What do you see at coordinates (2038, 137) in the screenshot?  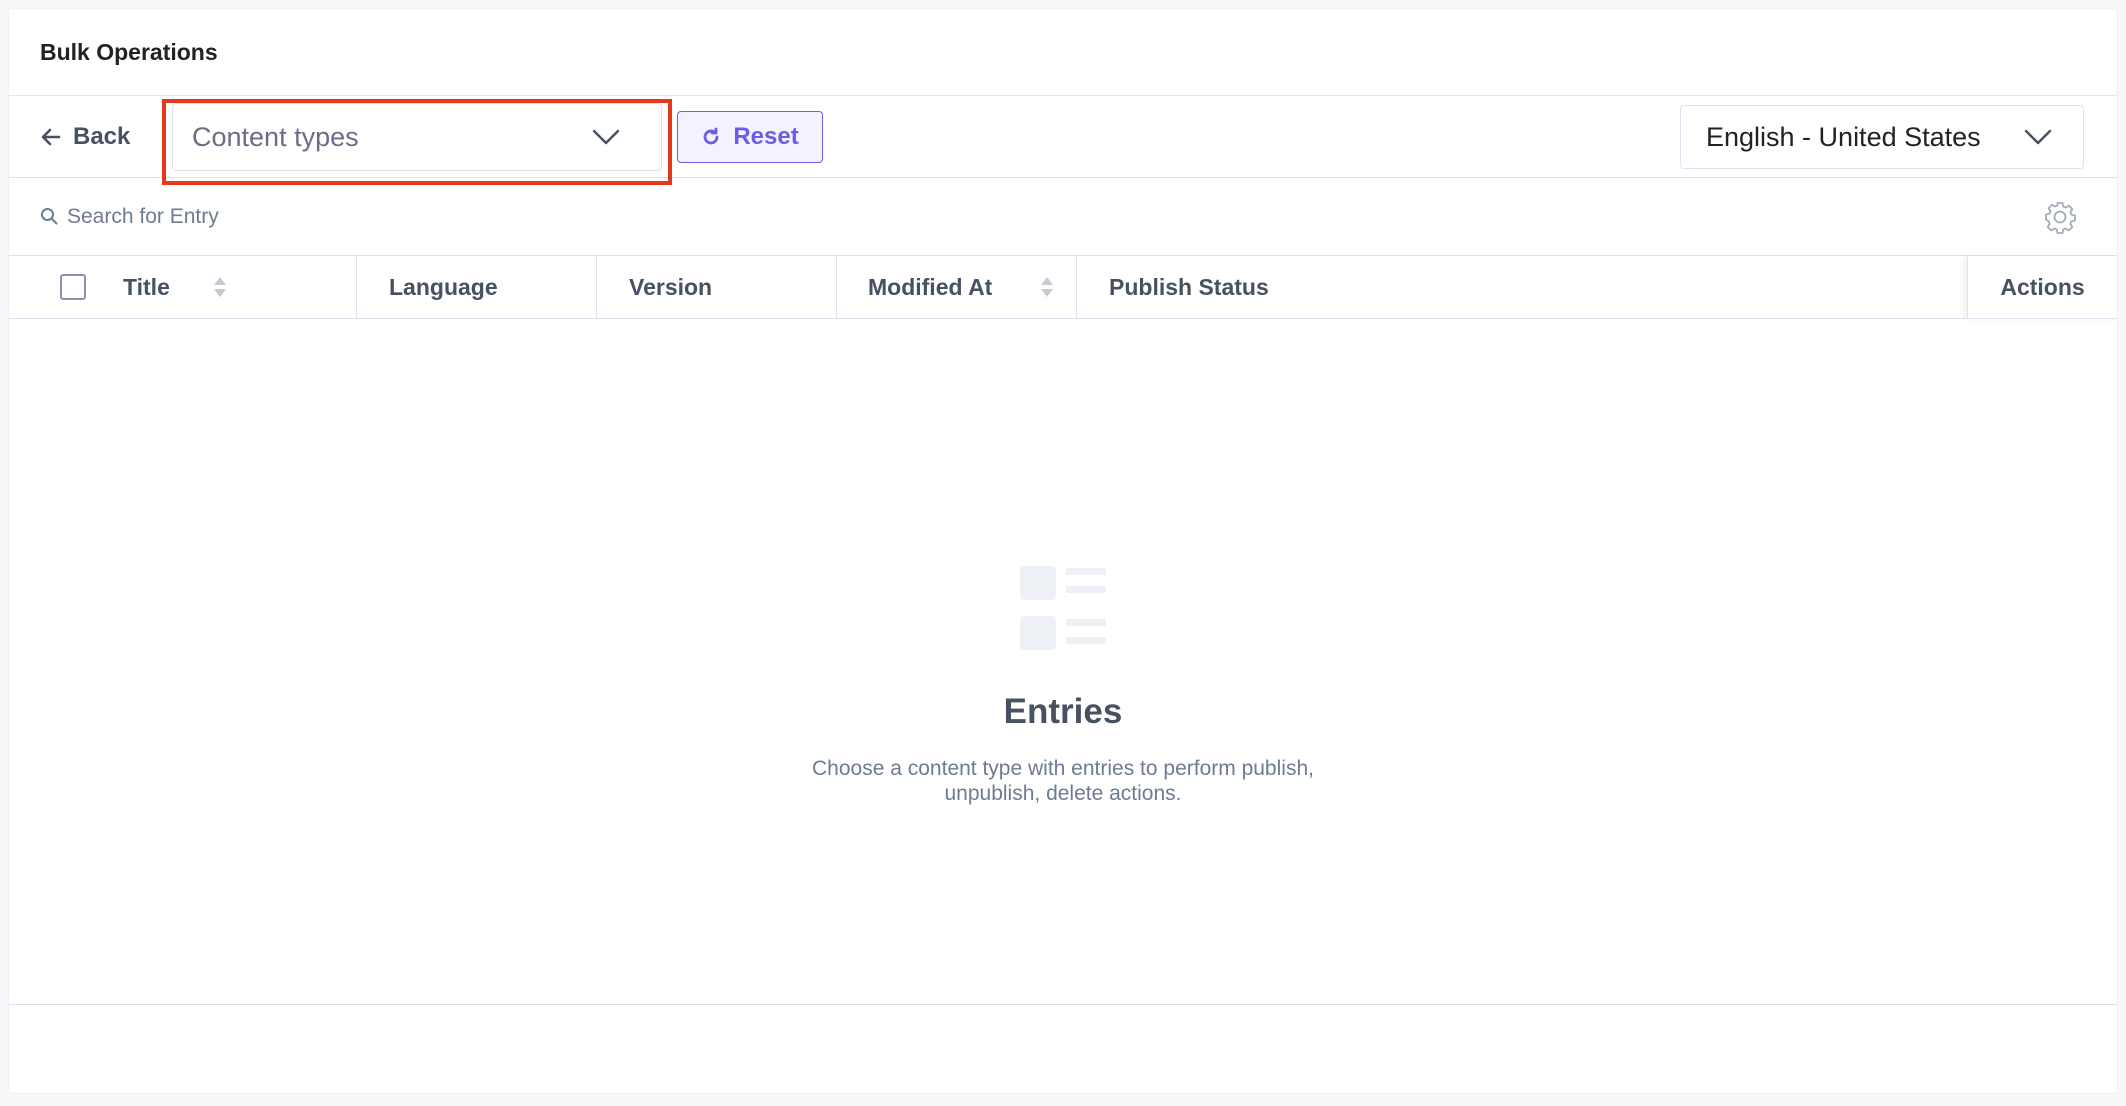 I see `chevron-down-icon` at bounding box center [2038, 137].